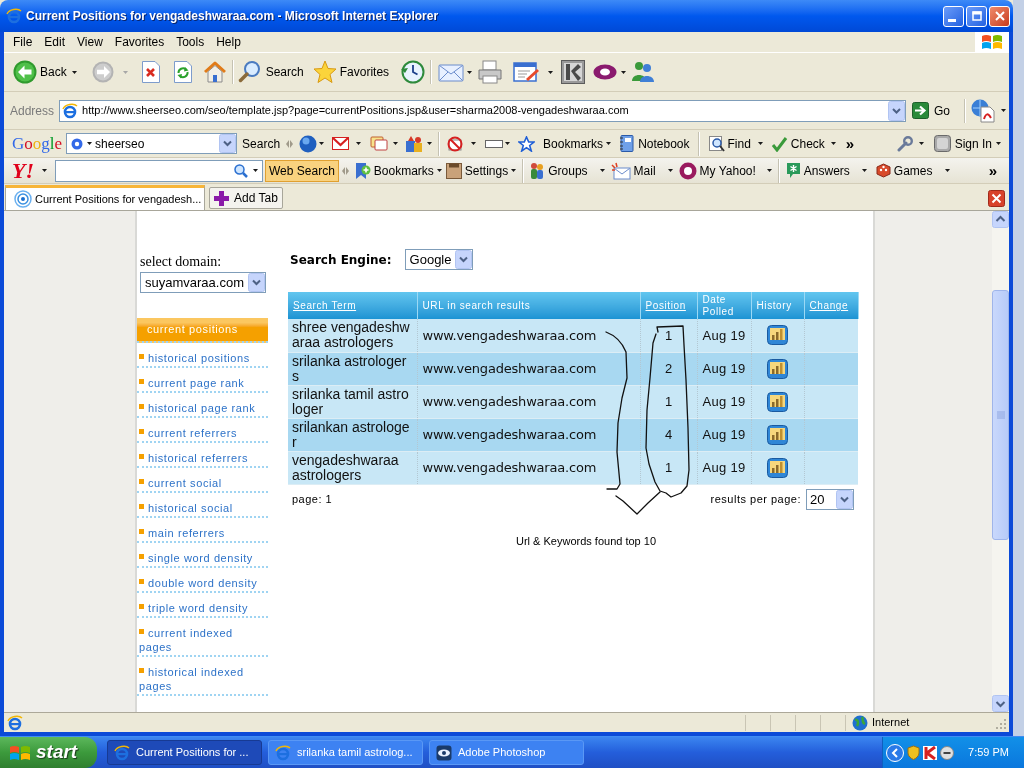  What do you see at coordinates (150, 72) in the screenshot?
I see `stop-icon` at bounding box center [150, 72].